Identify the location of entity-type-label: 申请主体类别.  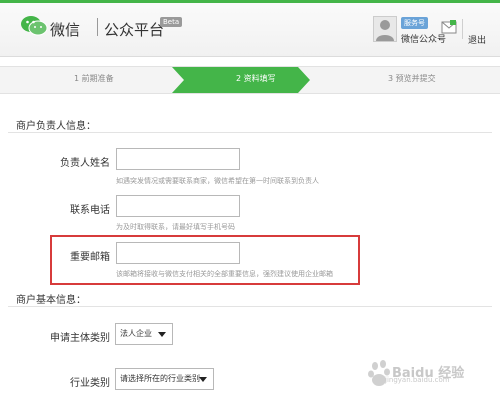
(80, 338).